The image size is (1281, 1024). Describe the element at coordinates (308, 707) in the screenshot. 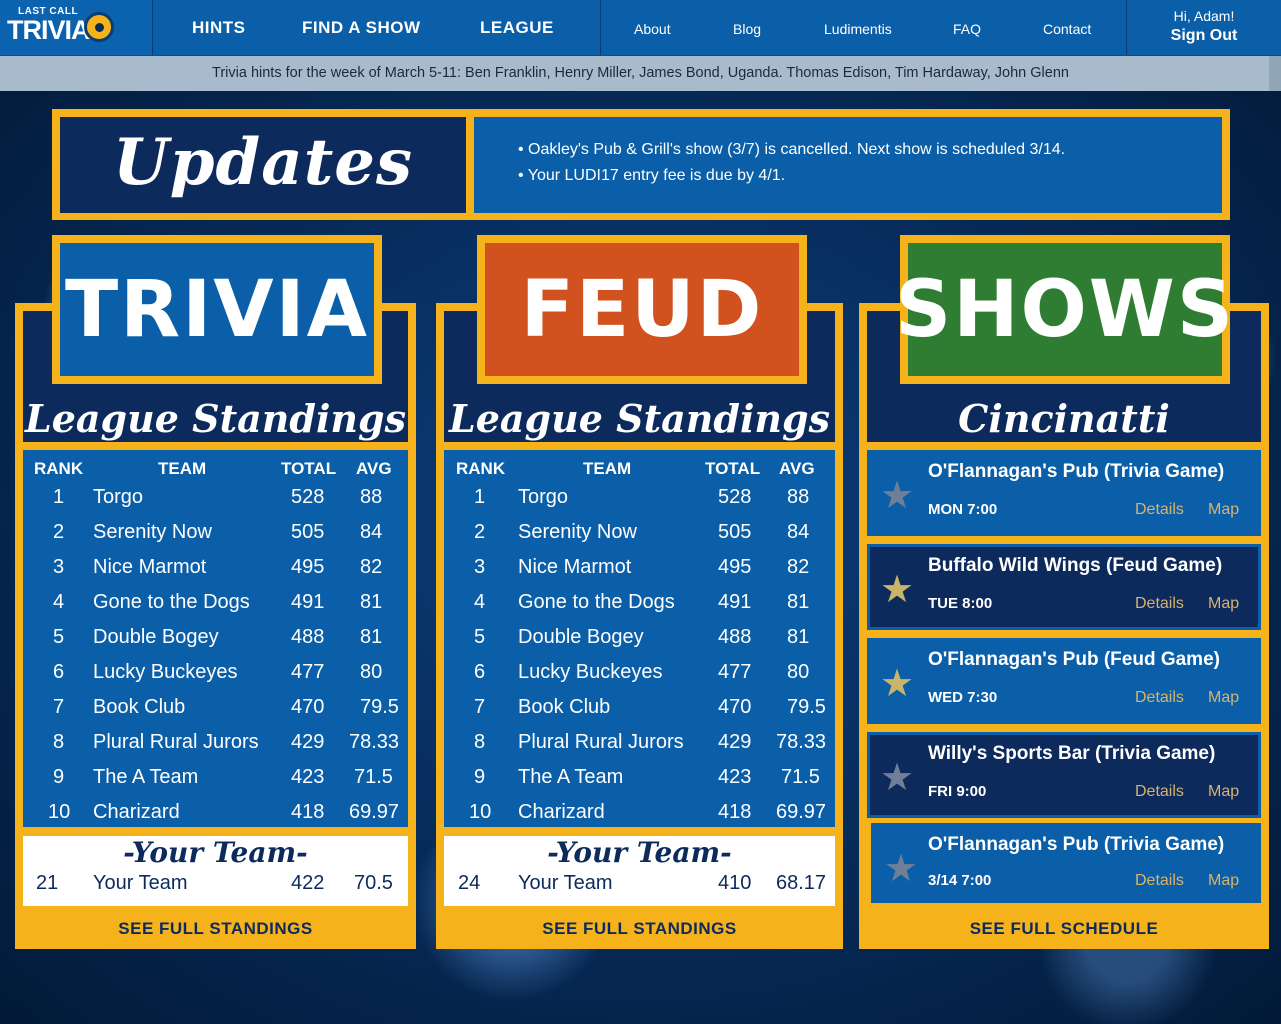

I see `row-total: 470` at that location.